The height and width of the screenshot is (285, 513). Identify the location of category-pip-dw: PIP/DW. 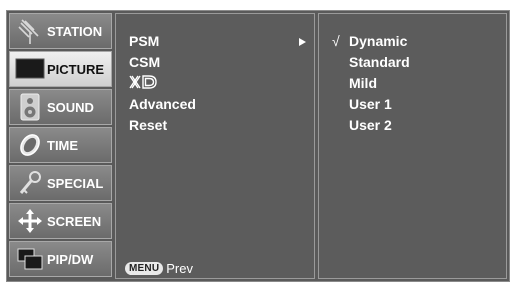
(60, 259).